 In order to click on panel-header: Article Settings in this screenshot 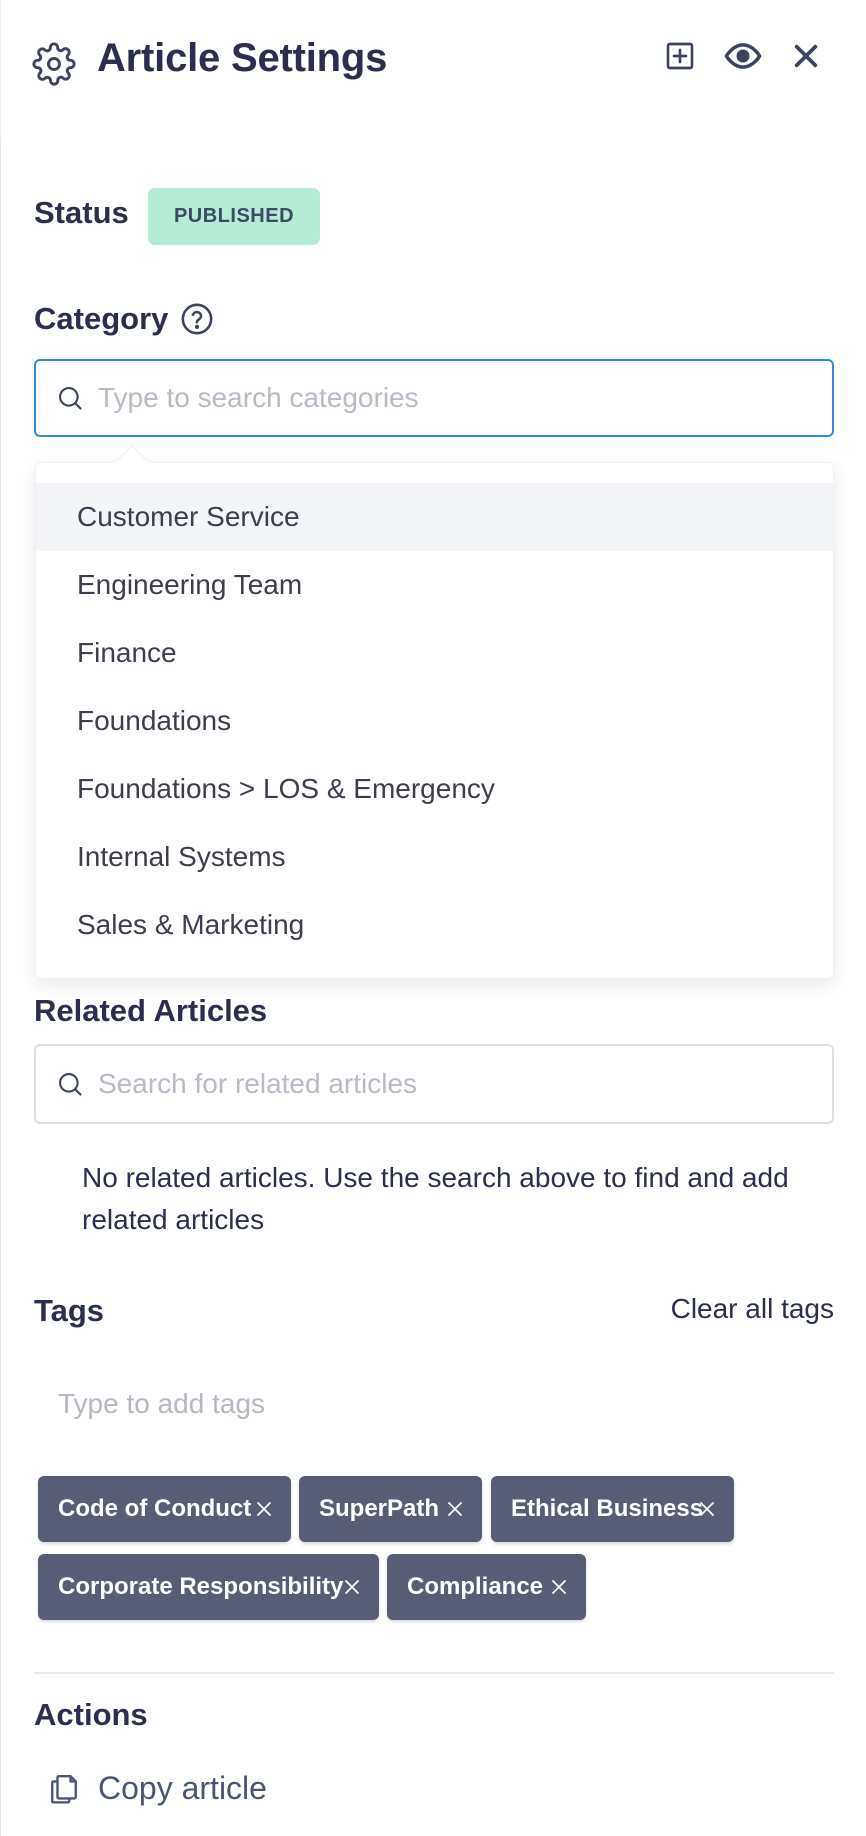, I will do `click(433, 62)`.